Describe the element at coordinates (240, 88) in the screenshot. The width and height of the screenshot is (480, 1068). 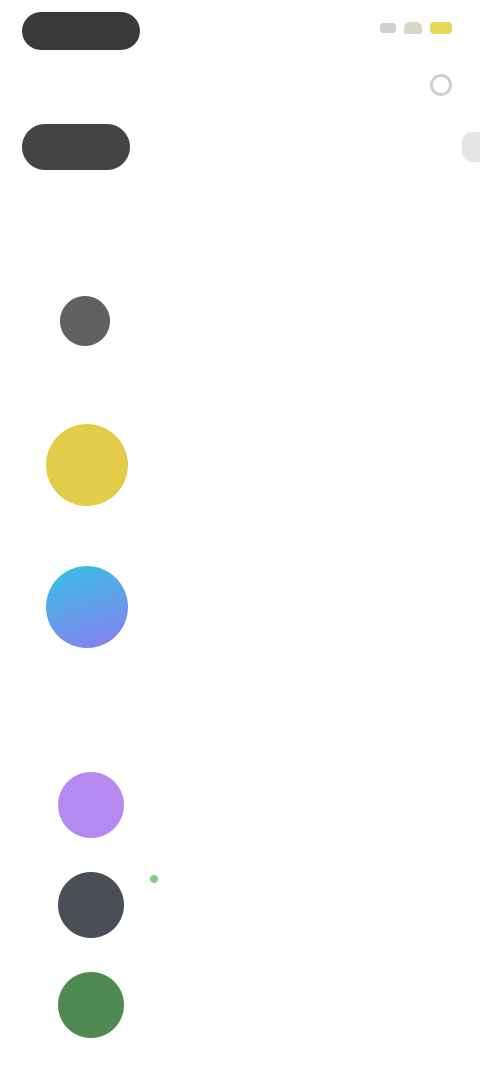
I see `header` at that location.